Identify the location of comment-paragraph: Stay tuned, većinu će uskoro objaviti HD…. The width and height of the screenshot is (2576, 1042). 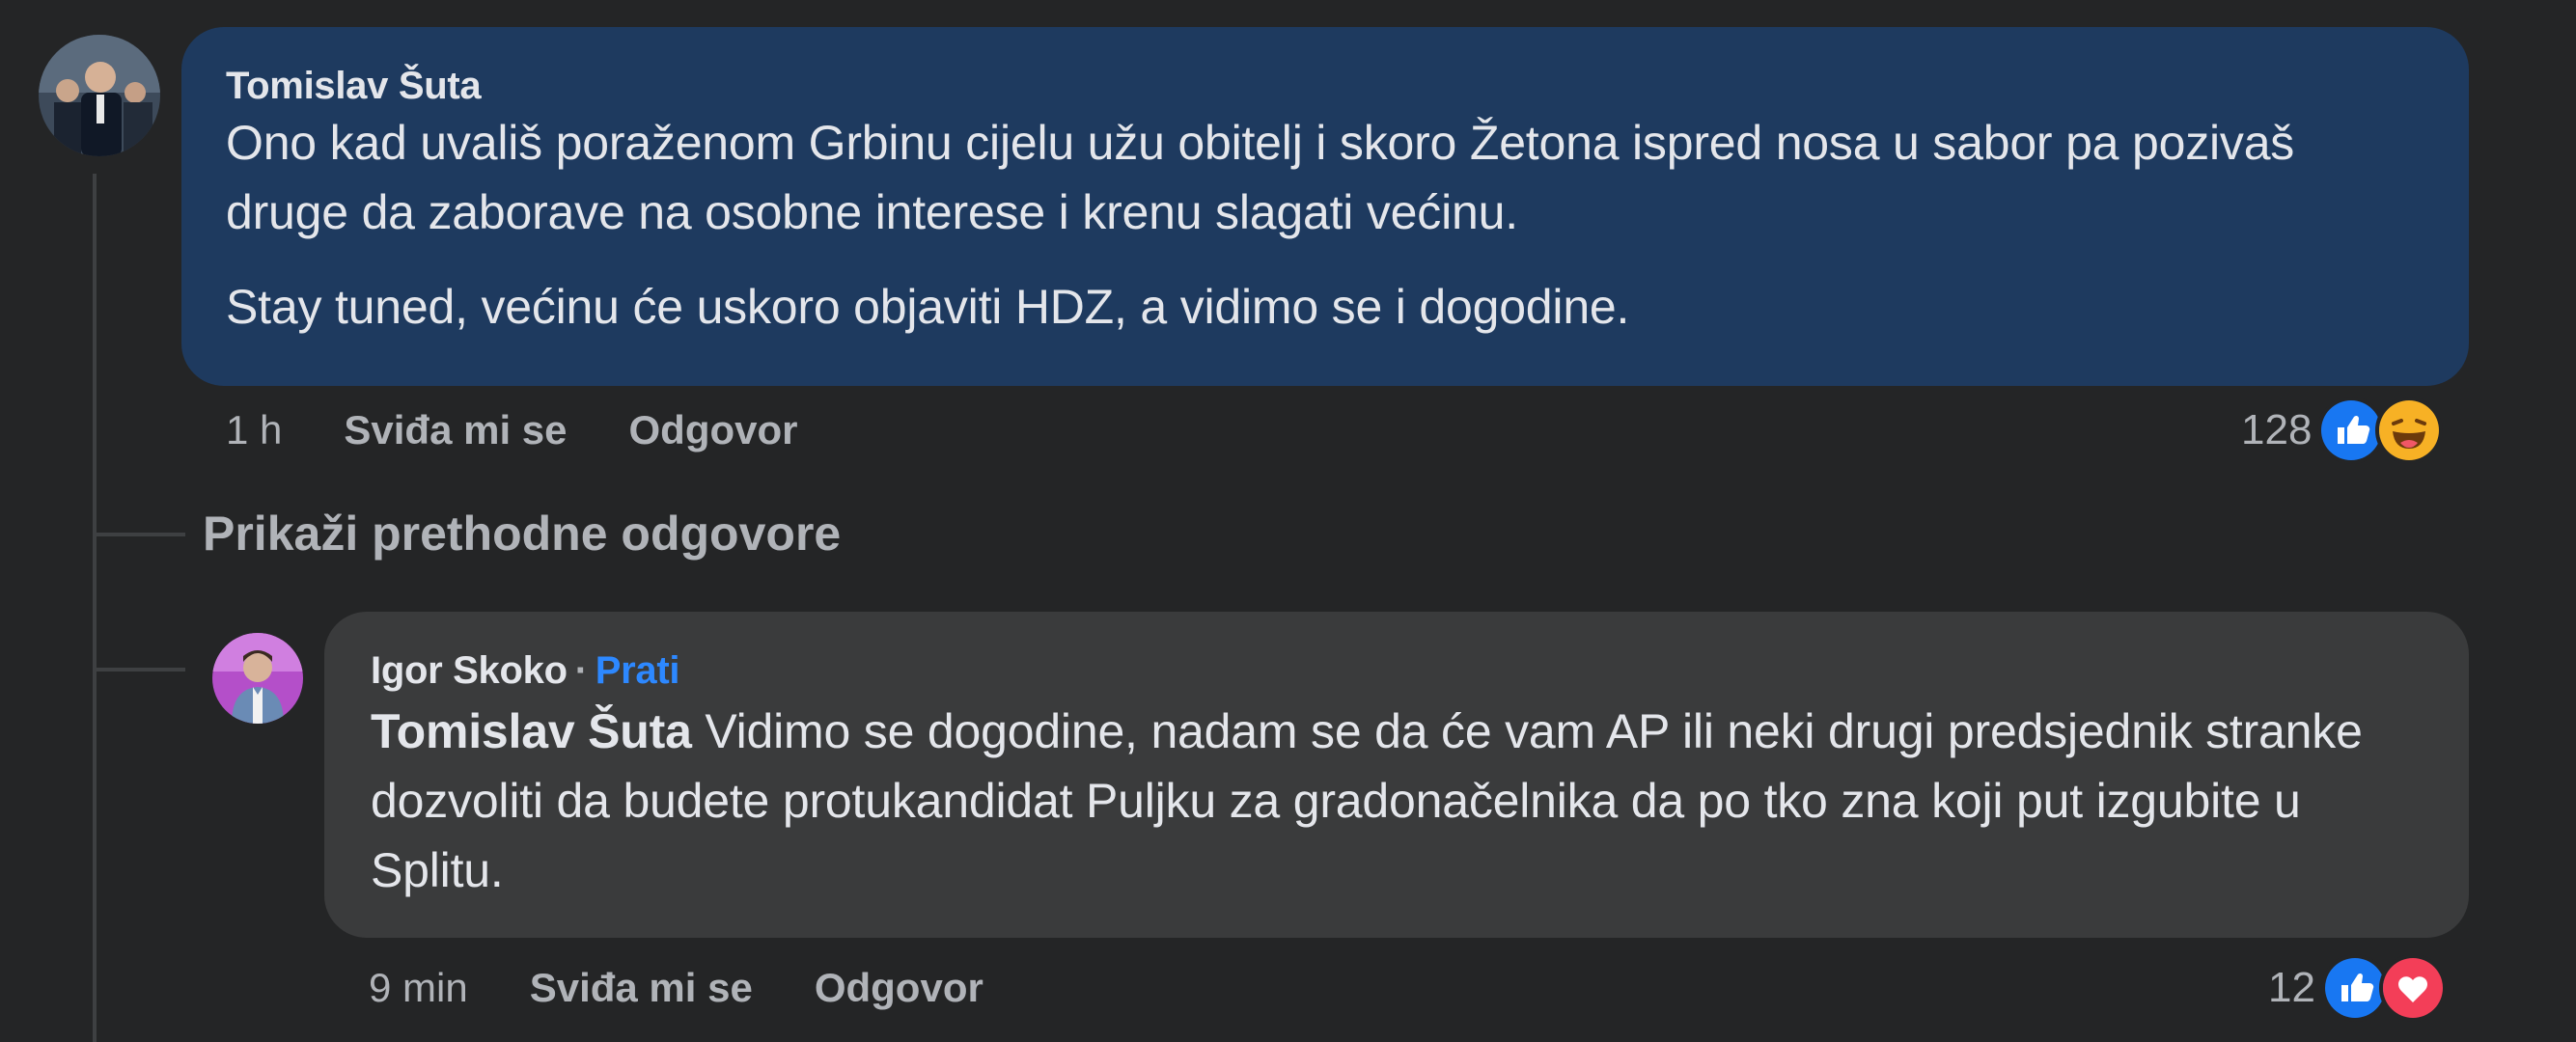
(928, 307).